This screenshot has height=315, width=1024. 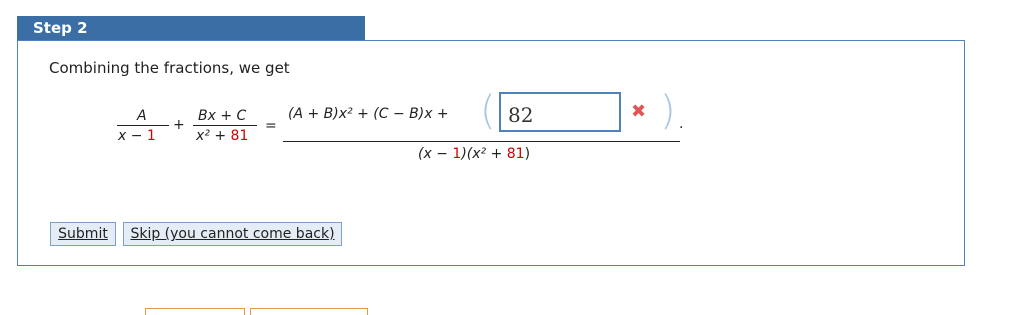 What do you see at coordinates (488, 111) in the screenshot?
I see `left-paren: (` at bounding box center [488, 111].